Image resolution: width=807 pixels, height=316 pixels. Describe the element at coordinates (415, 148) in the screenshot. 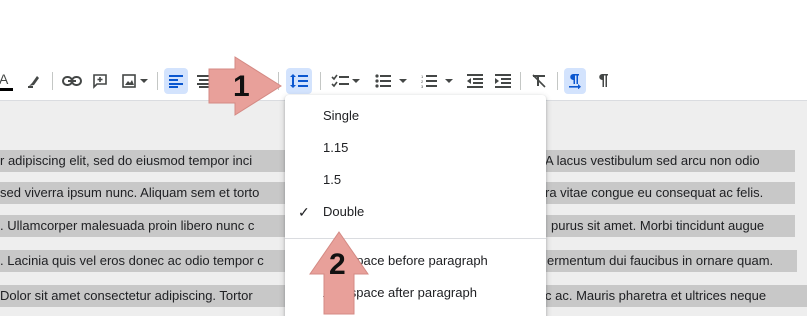

I see `menu-item-1-15: 1.15` at that location.